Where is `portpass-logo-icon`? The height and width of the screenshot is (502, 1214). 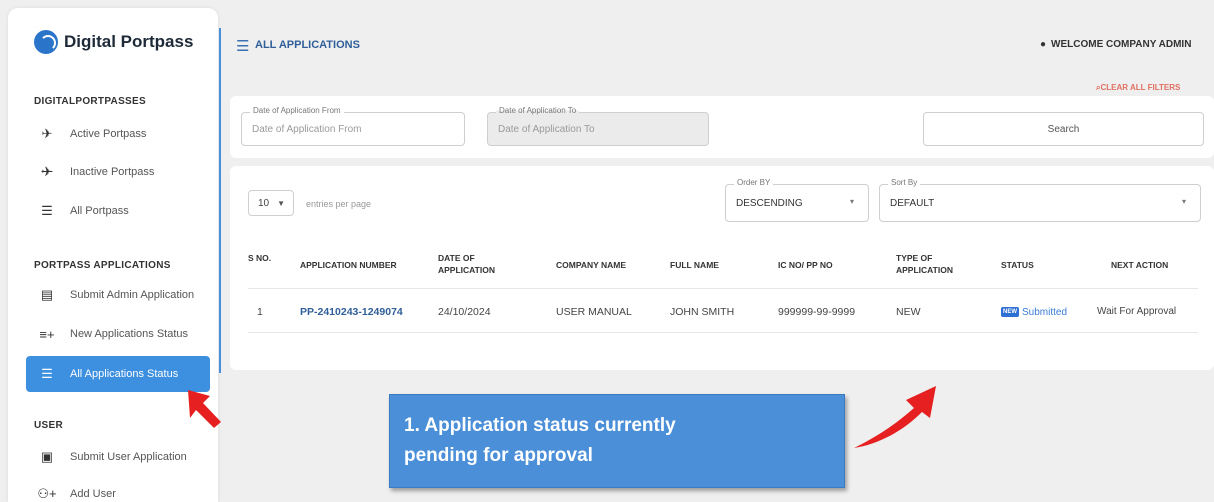 portpass-logo-icon is located at coordinates (46, 42).